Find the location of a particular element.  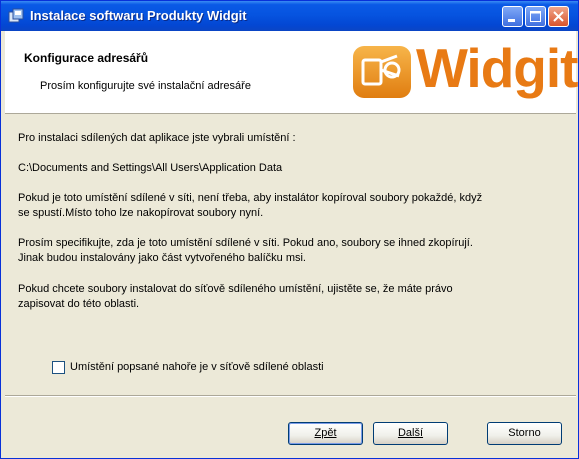

title-bar: Instalace softwaru Produkty Widgit is located at coordinates (289, 16).